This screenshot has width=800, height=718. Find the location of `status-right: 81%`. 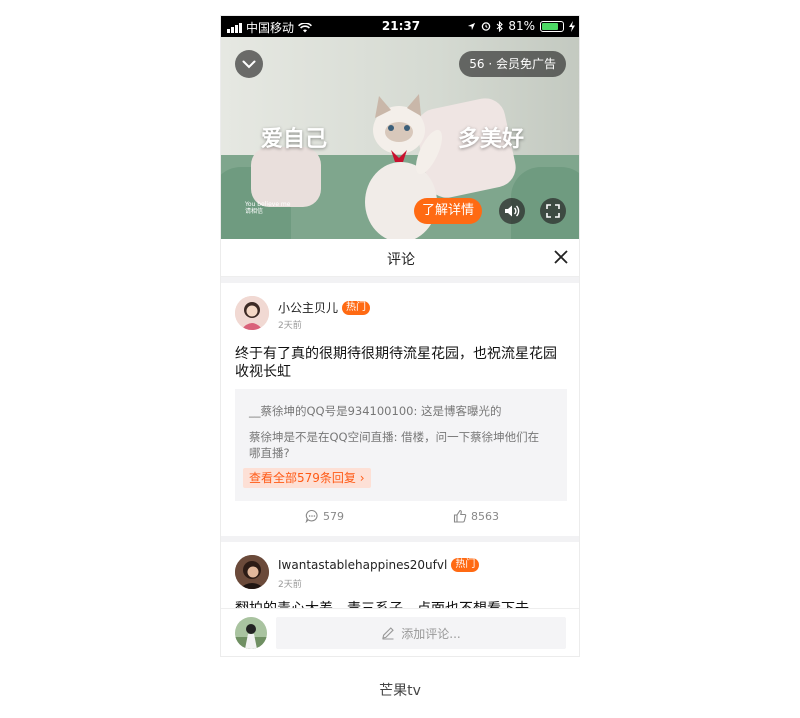

status-right: 81% is located at coordinates (521, 26).